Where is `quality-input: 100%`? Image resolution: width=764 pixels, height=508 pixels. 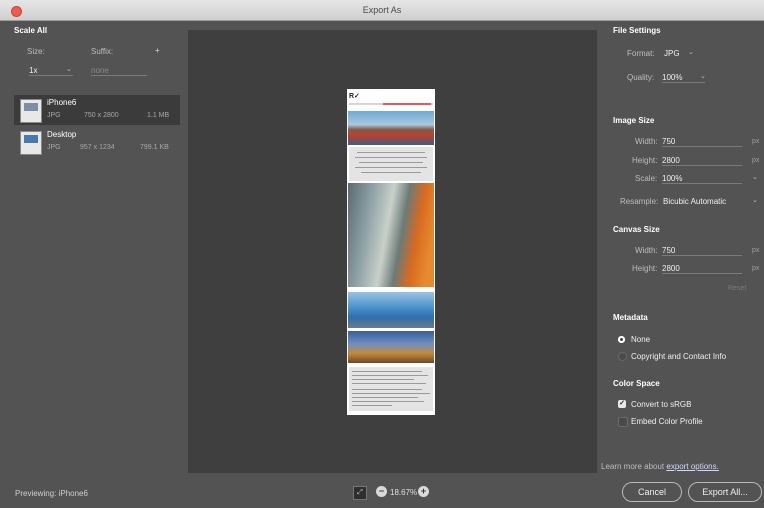
quality-input: 100% is located at coordinates (683, 78).